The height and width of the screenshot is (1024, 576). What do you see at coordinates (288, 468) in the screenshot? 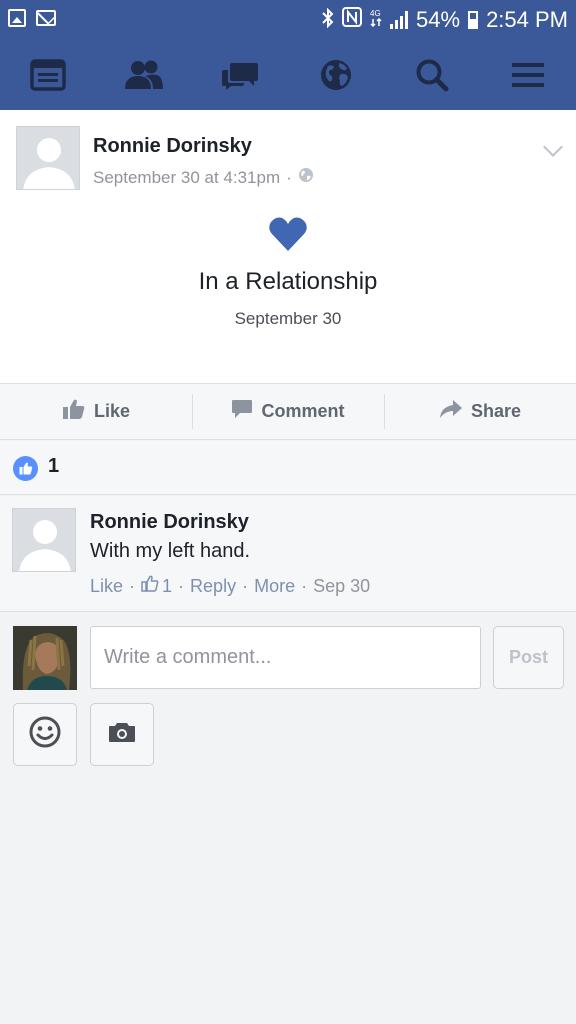
I see `reactions-row: 1` at bounding box center [288, 468].